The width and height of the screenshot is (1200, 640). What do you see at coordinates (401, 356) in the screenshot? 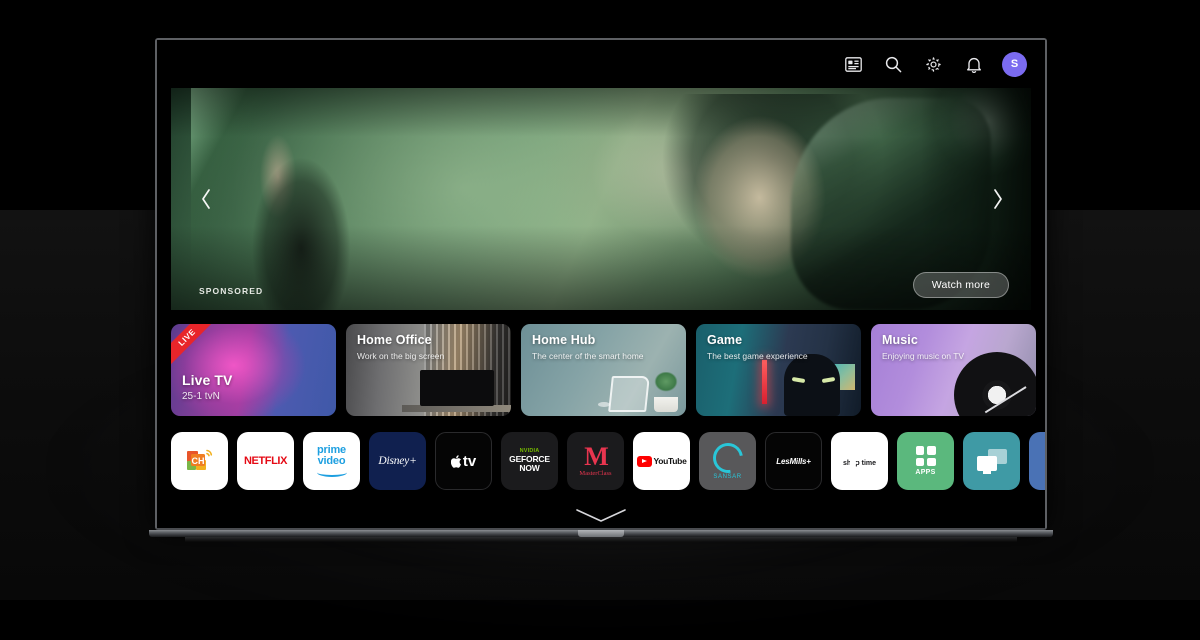
I see `card-subtitle: Work on the big screen` at bounding box center [401, 356].